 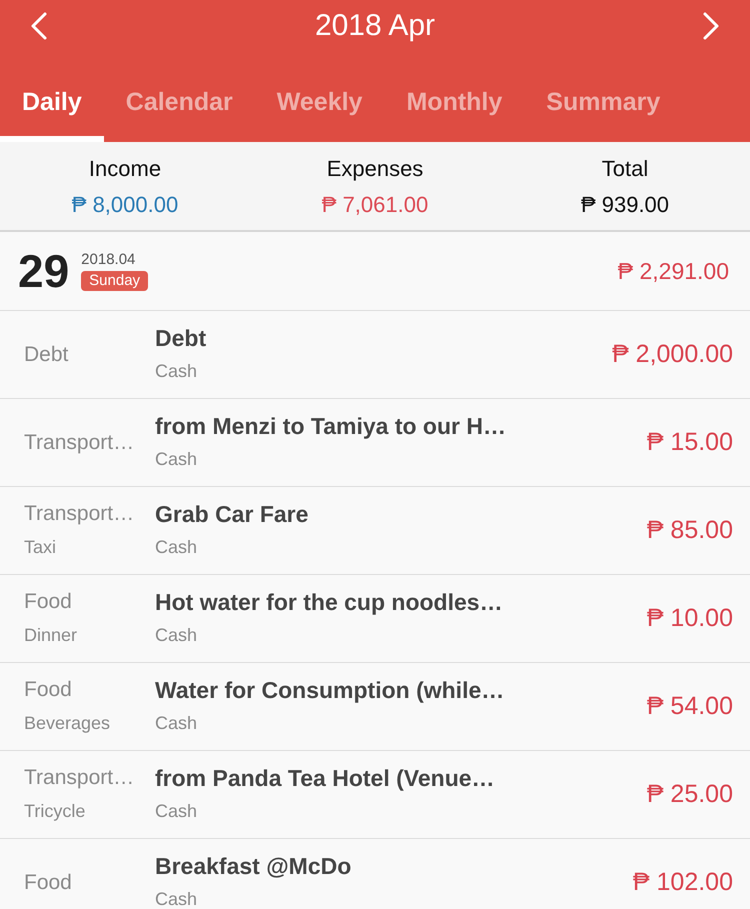 What do you see at coordinates (179, 97) in the screenshot?
I see `tab: Calendar` at bounding box center [179, 97].